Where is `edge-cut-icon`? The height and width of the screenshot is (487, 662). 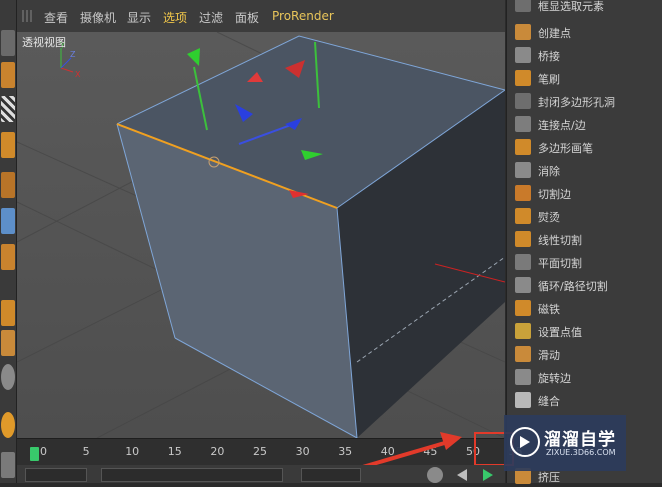 edge-cut-icon is located at coordinates (523, 193).